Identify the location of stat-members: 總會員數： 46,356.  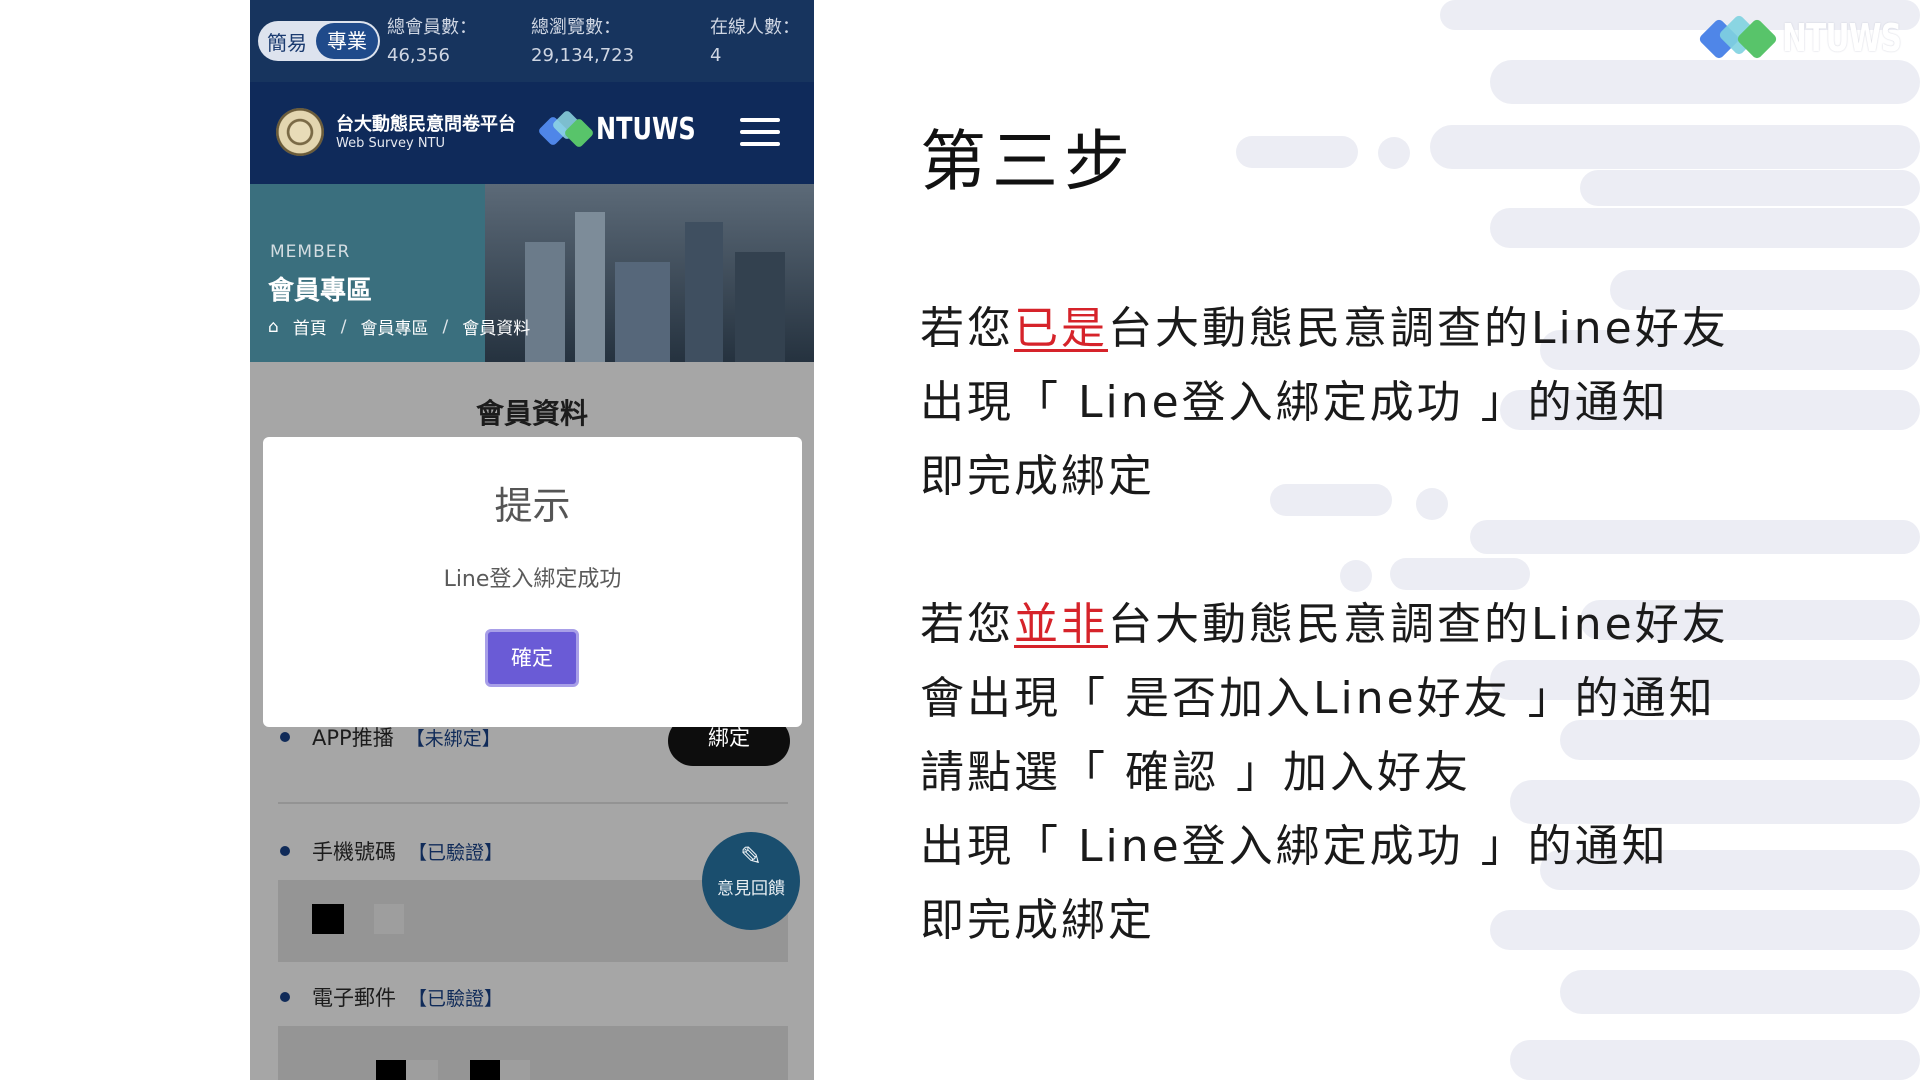
(432, 41).